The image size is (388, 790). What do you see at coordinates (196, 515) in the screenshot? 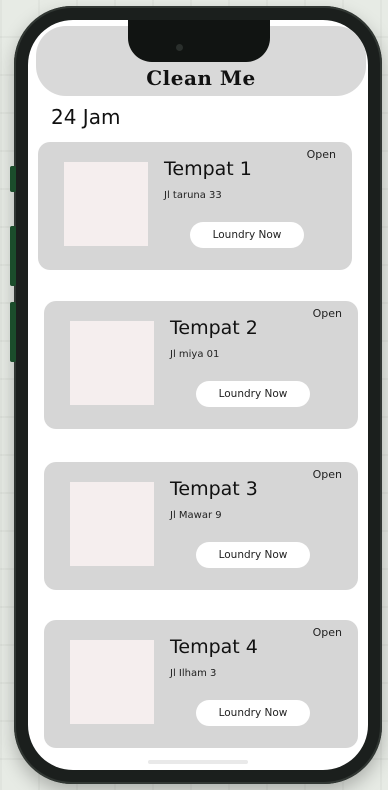
I see `card-address: Jl Mawar 9` at bounding box center [196, 515].